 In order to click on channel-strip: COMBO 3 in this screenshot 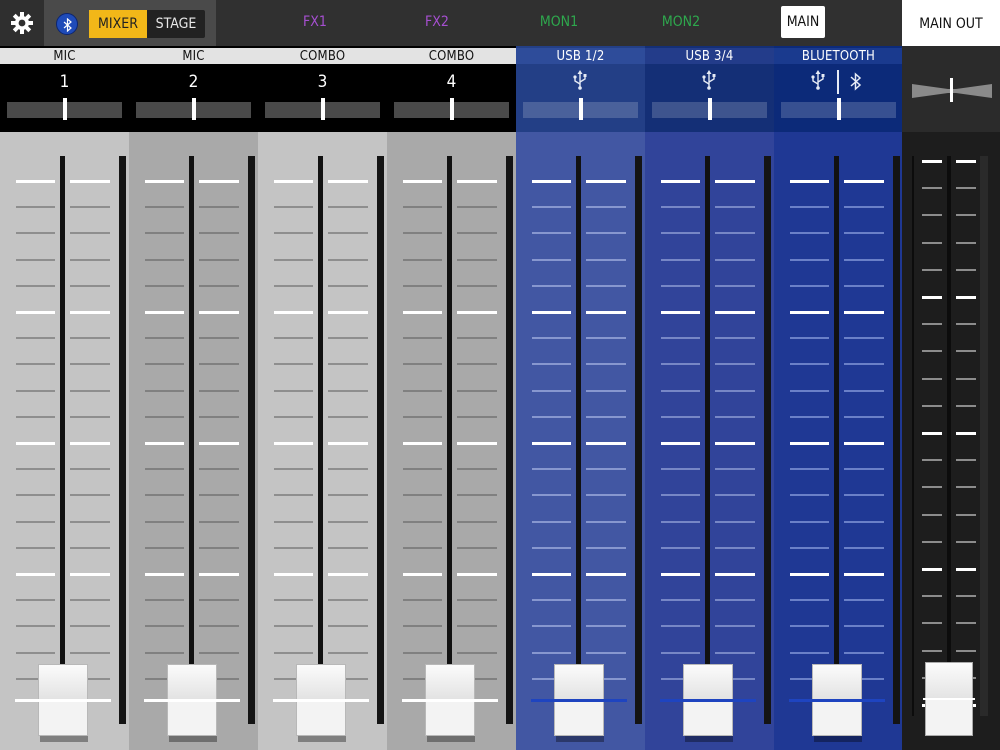, I will do `click(322, 398)`.